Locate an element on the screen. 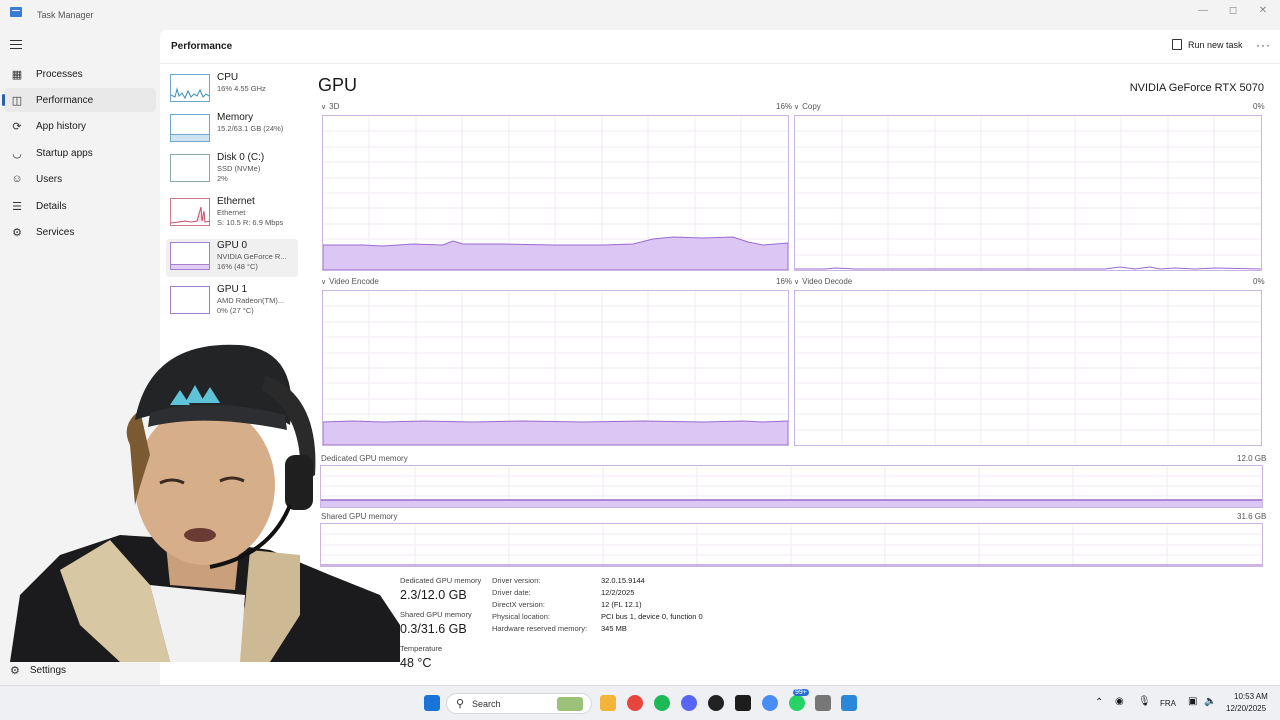  disk-thumbnail is located at coordinates (190, 168).